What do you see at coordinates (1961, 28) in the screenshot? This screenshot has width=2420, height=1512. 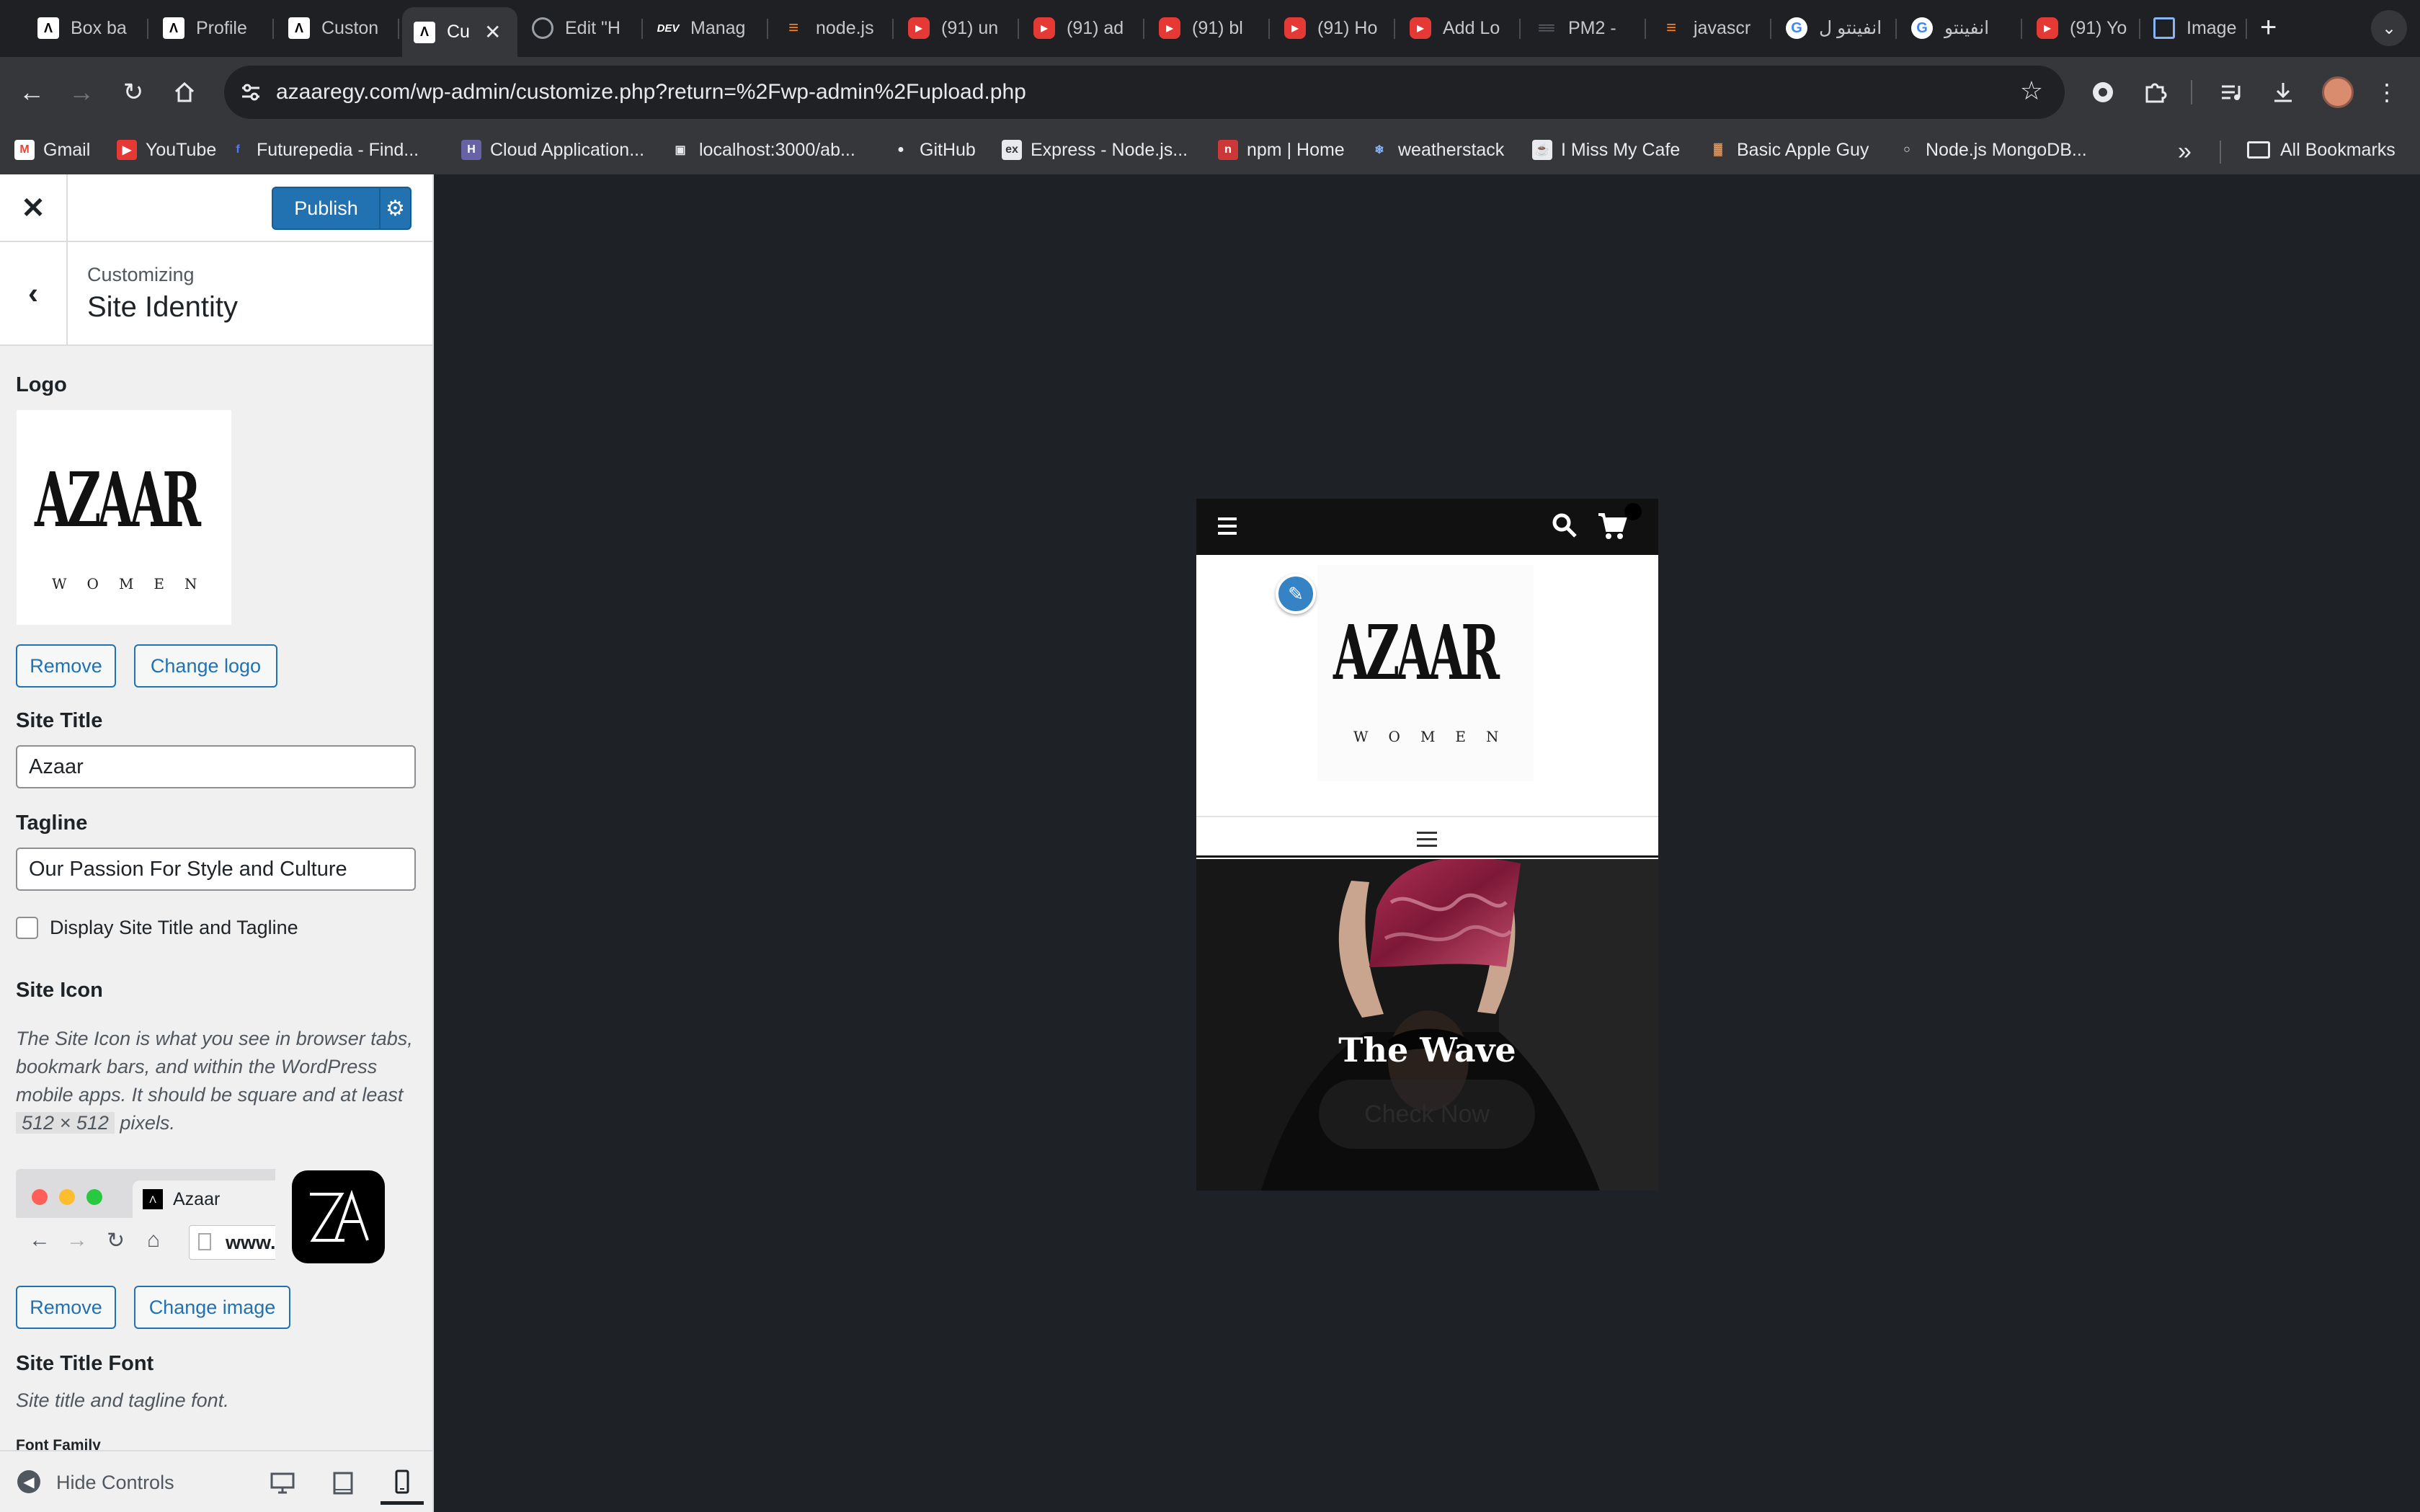 I see `browser-tab: G انفينتو` at bounding box center [1961, 28].